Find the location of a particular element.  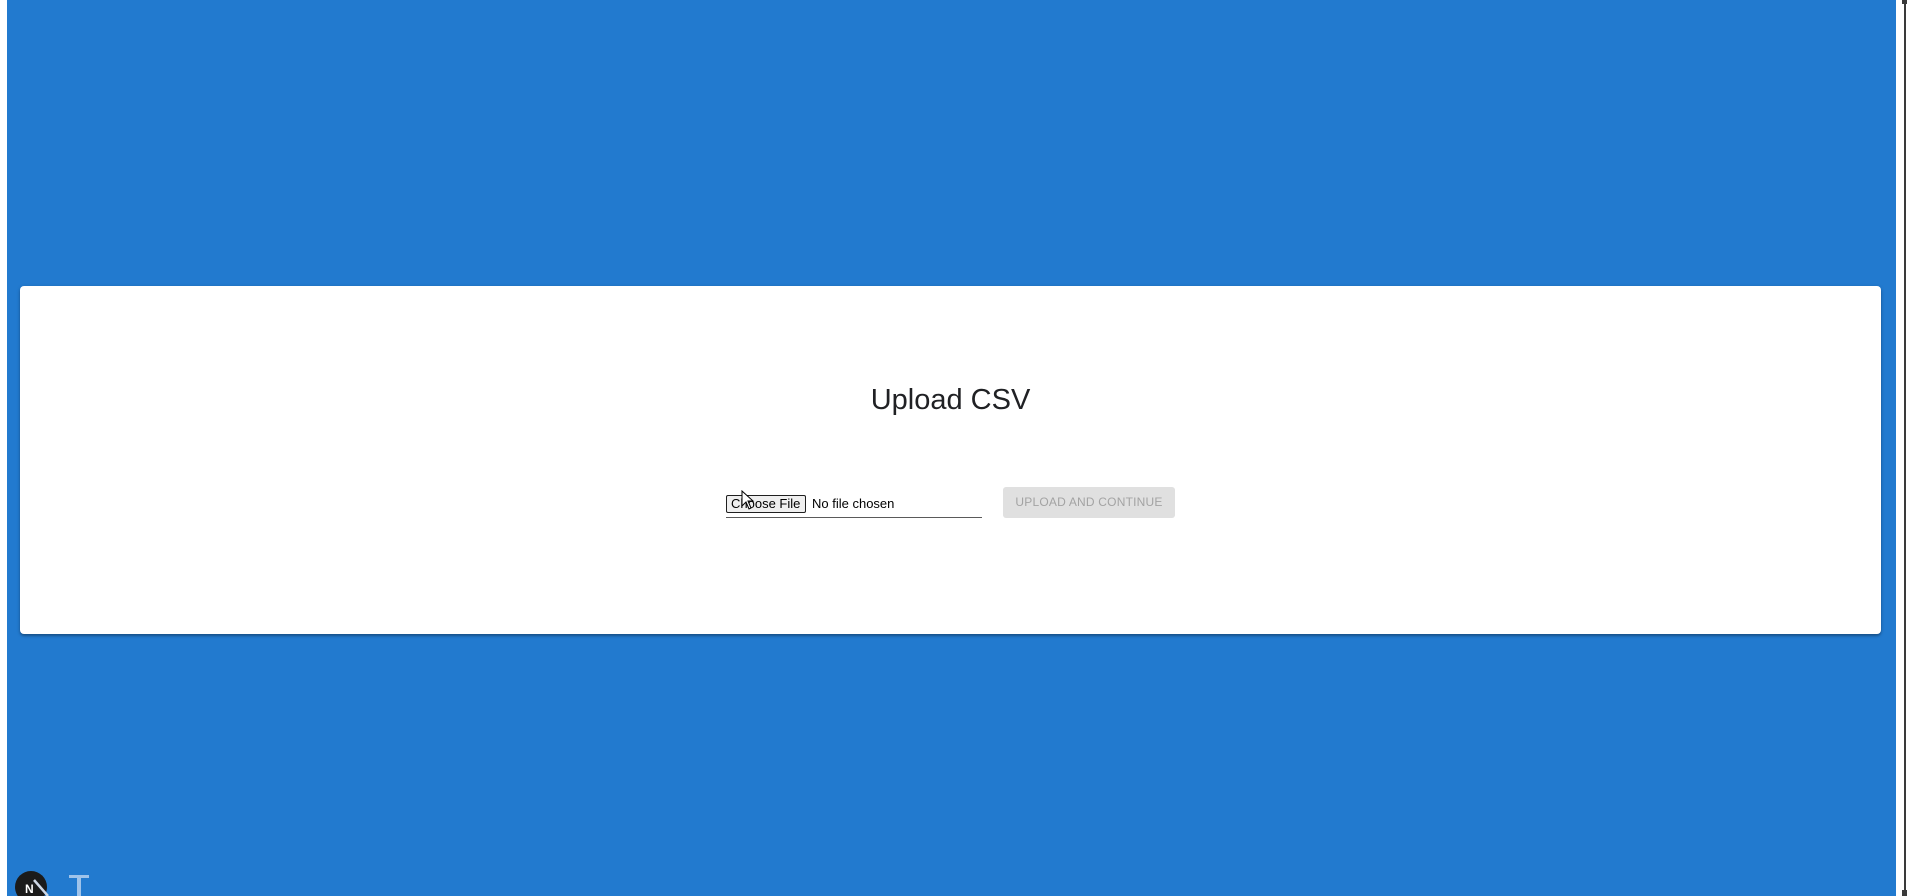

scrollbar-up-marker is located at coordinates (1904, 2).